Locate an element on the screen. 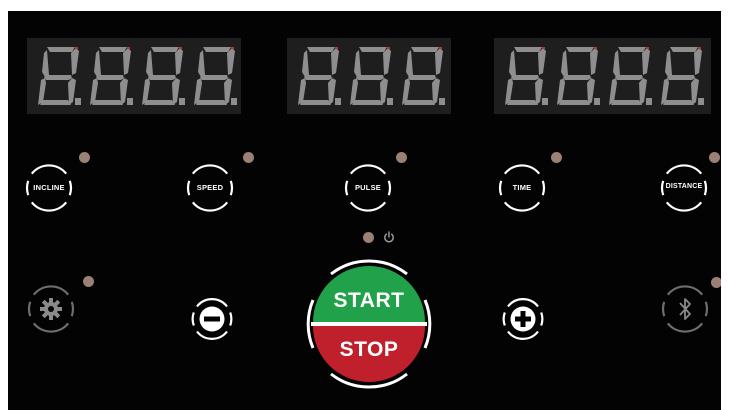  settings-button is located at coordinates (51, 309).